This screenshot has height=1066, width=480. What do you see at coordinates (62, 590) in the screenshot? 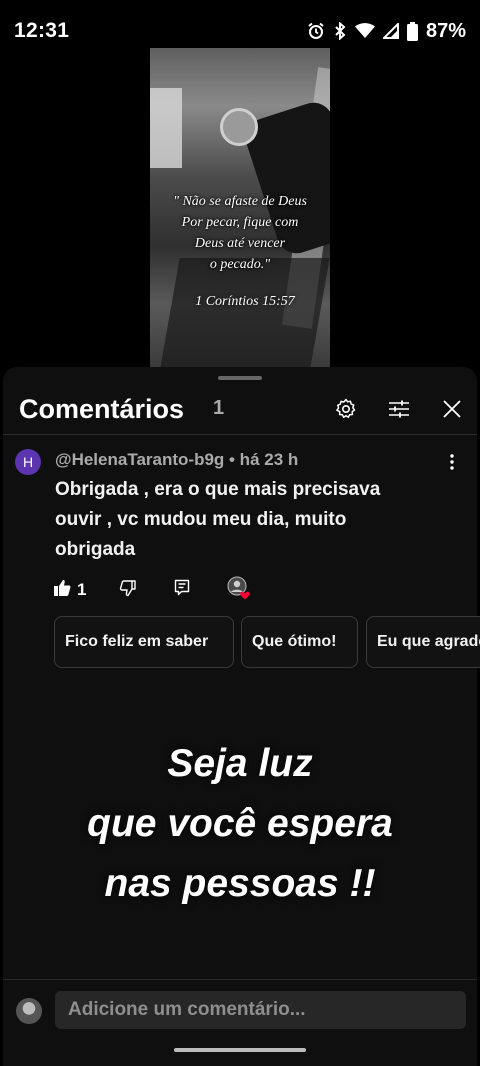
I see `thumbs-up-icon` at bounding box center [62, 590].